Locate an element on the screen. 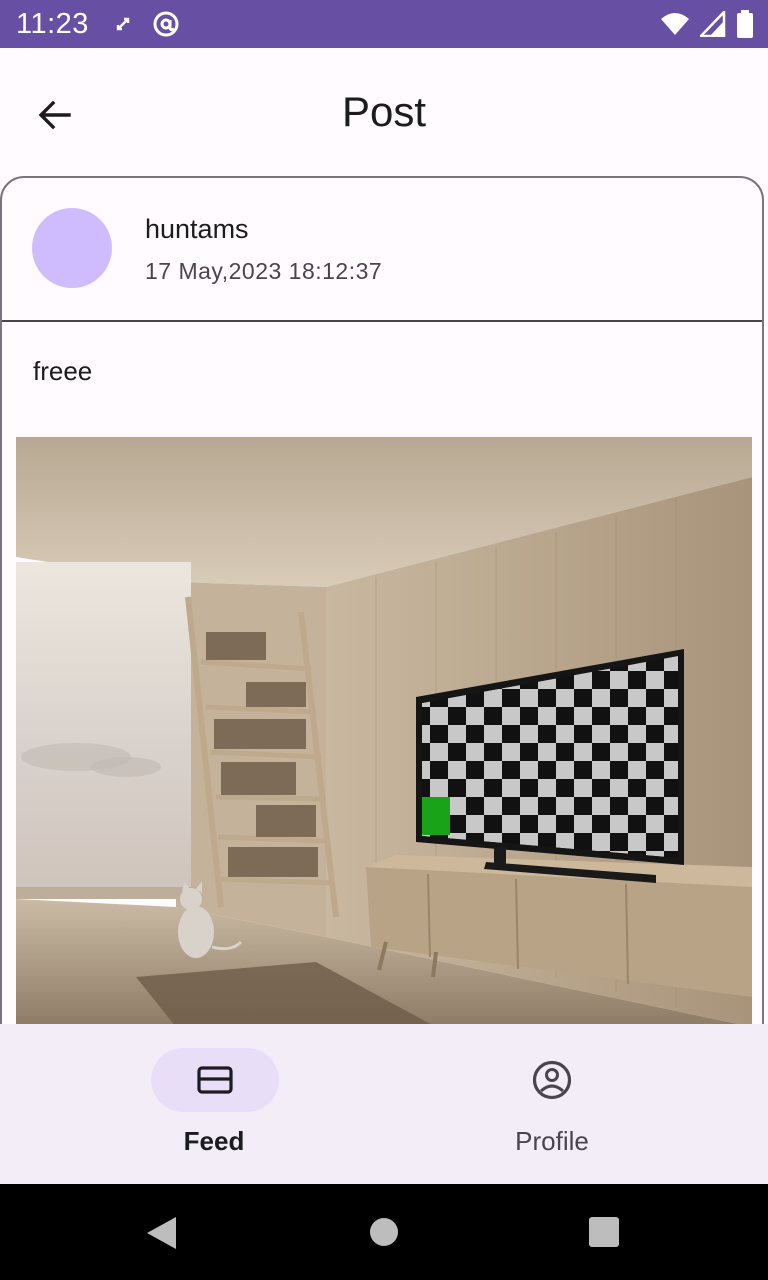 The image size is (768, 1280). account-circle-icon is located at coordinates (552, 1080).